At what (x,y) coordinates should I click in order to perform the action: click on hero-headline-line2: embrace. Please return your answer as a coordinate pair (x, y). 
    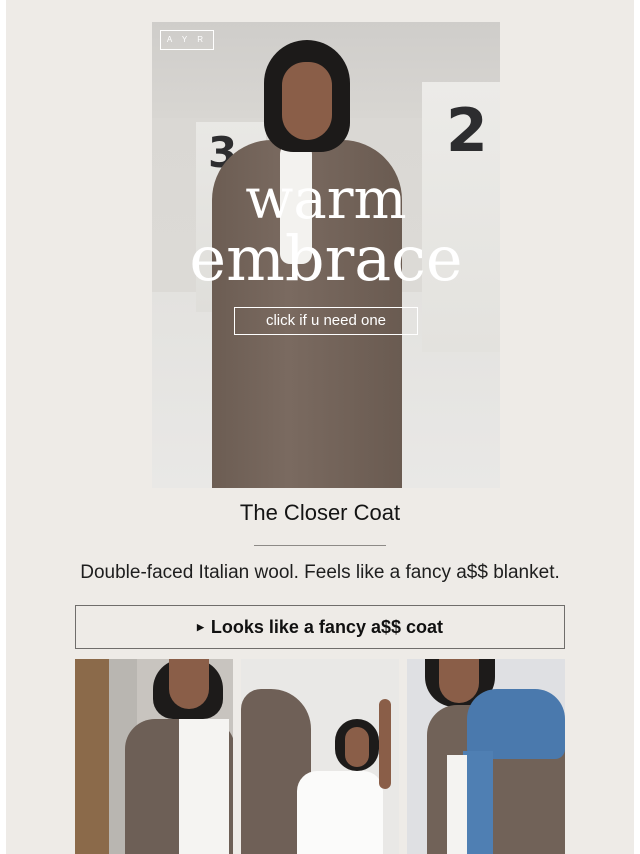
    Looking at the image, I should click on (326, 258).